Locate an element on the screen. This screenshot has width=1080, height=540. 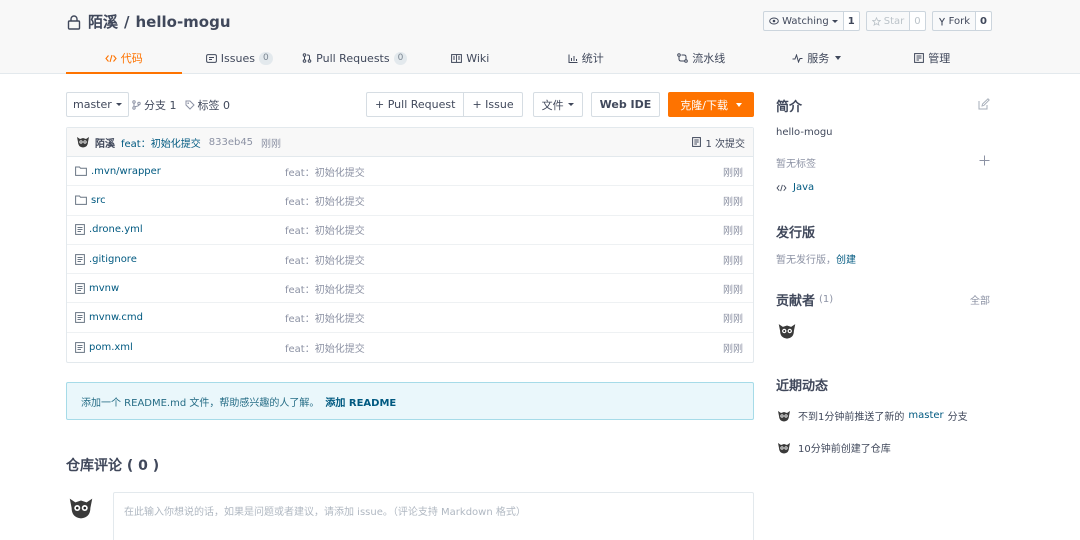
fork-icon is located at coordinates (941, 21).